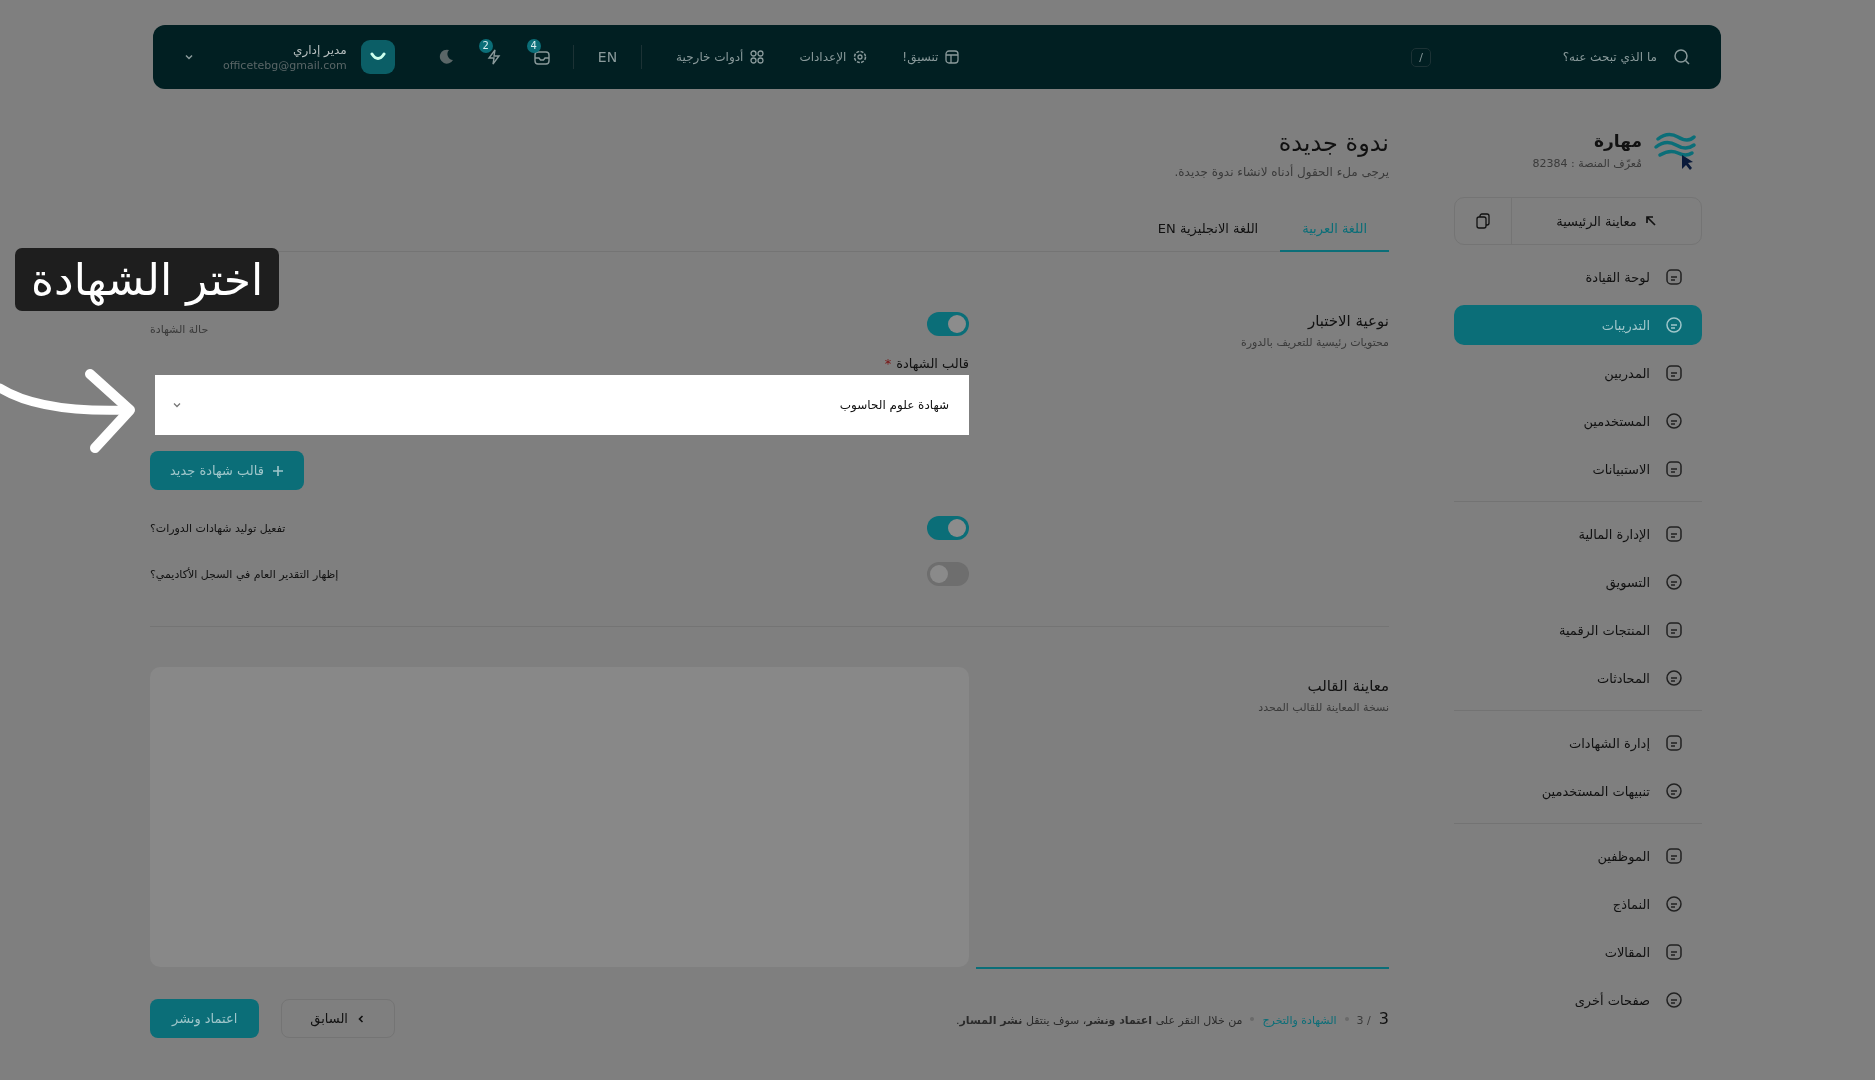  Describe the element at coordinates (533, 46) in the screenshot. I see `notification-badge: 4` at that location.